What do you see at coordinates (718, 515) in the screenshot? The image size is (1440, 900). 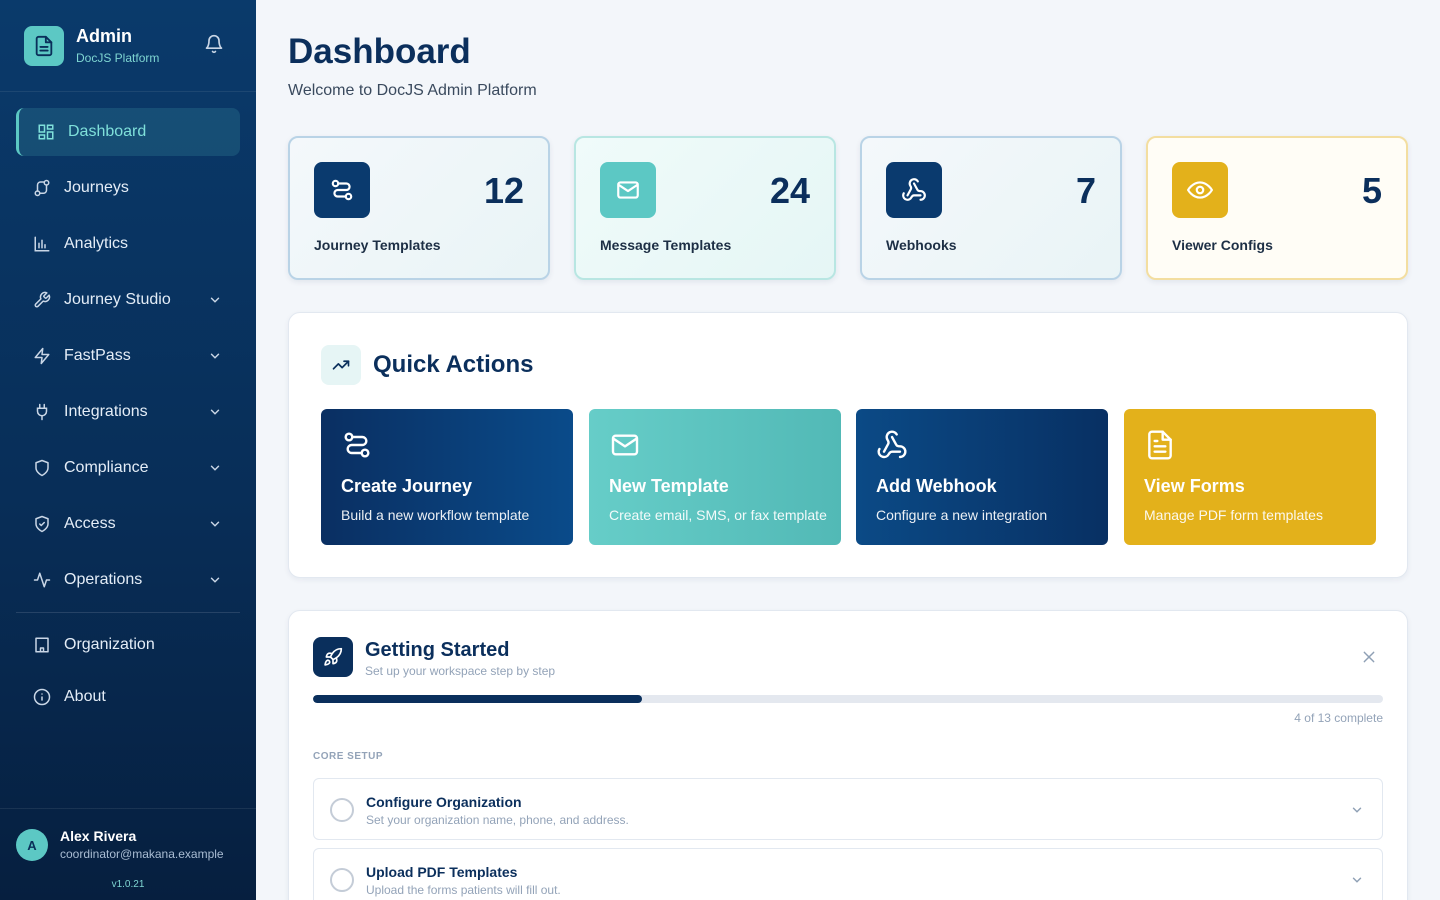 I see `quick-action-desc: Create email, SMS, or fax template` at bounding box center [718, 515].